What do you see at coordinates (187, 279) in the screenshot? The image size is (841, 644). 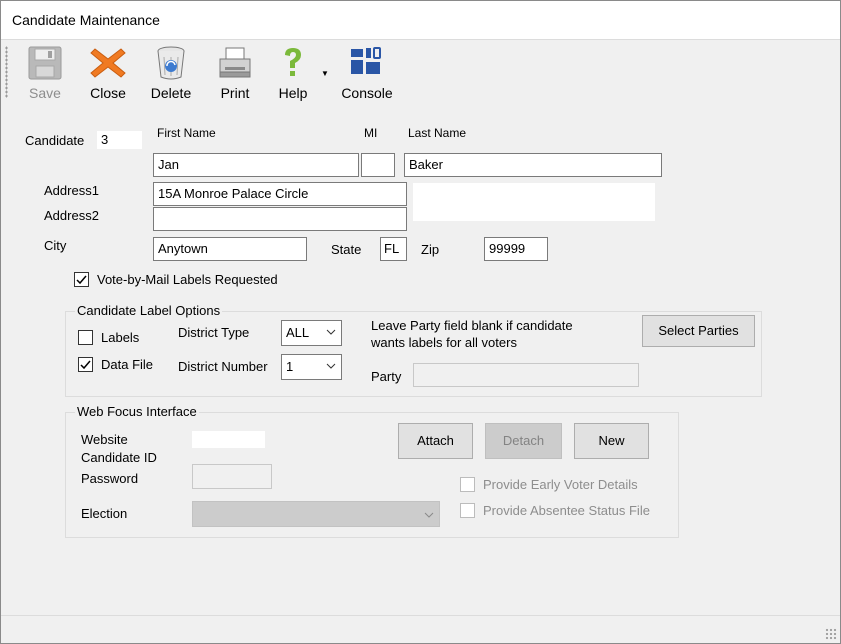 I see `vbm-label: Vote-by-Mail Labels Requested` at bounding box center [187, 279].